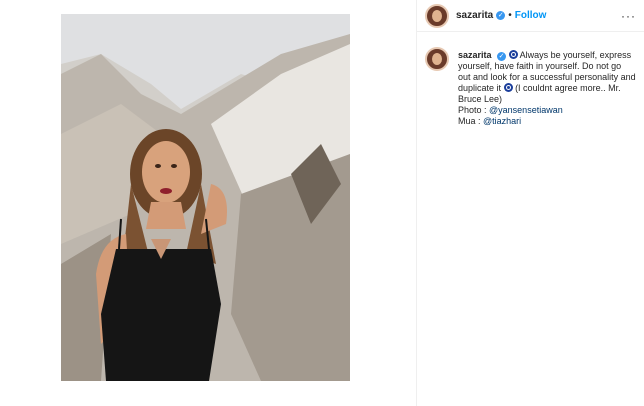 The width and height of the screenshot is (644, 406). Describe the element at coordinates (475, 55) in the screenshot. I see `caption-username: sazarita` at that location.